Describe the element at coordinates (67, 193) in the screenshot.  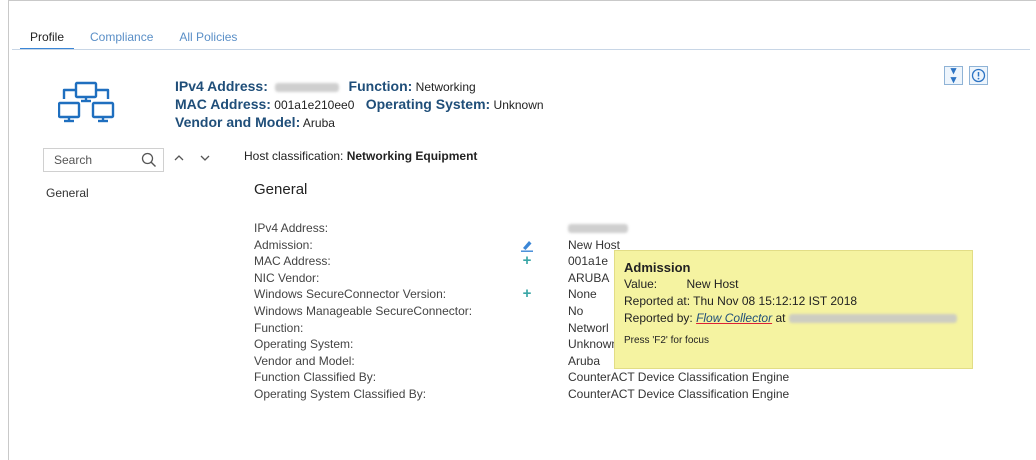
I see `sidebar-item-general: General` at that location.